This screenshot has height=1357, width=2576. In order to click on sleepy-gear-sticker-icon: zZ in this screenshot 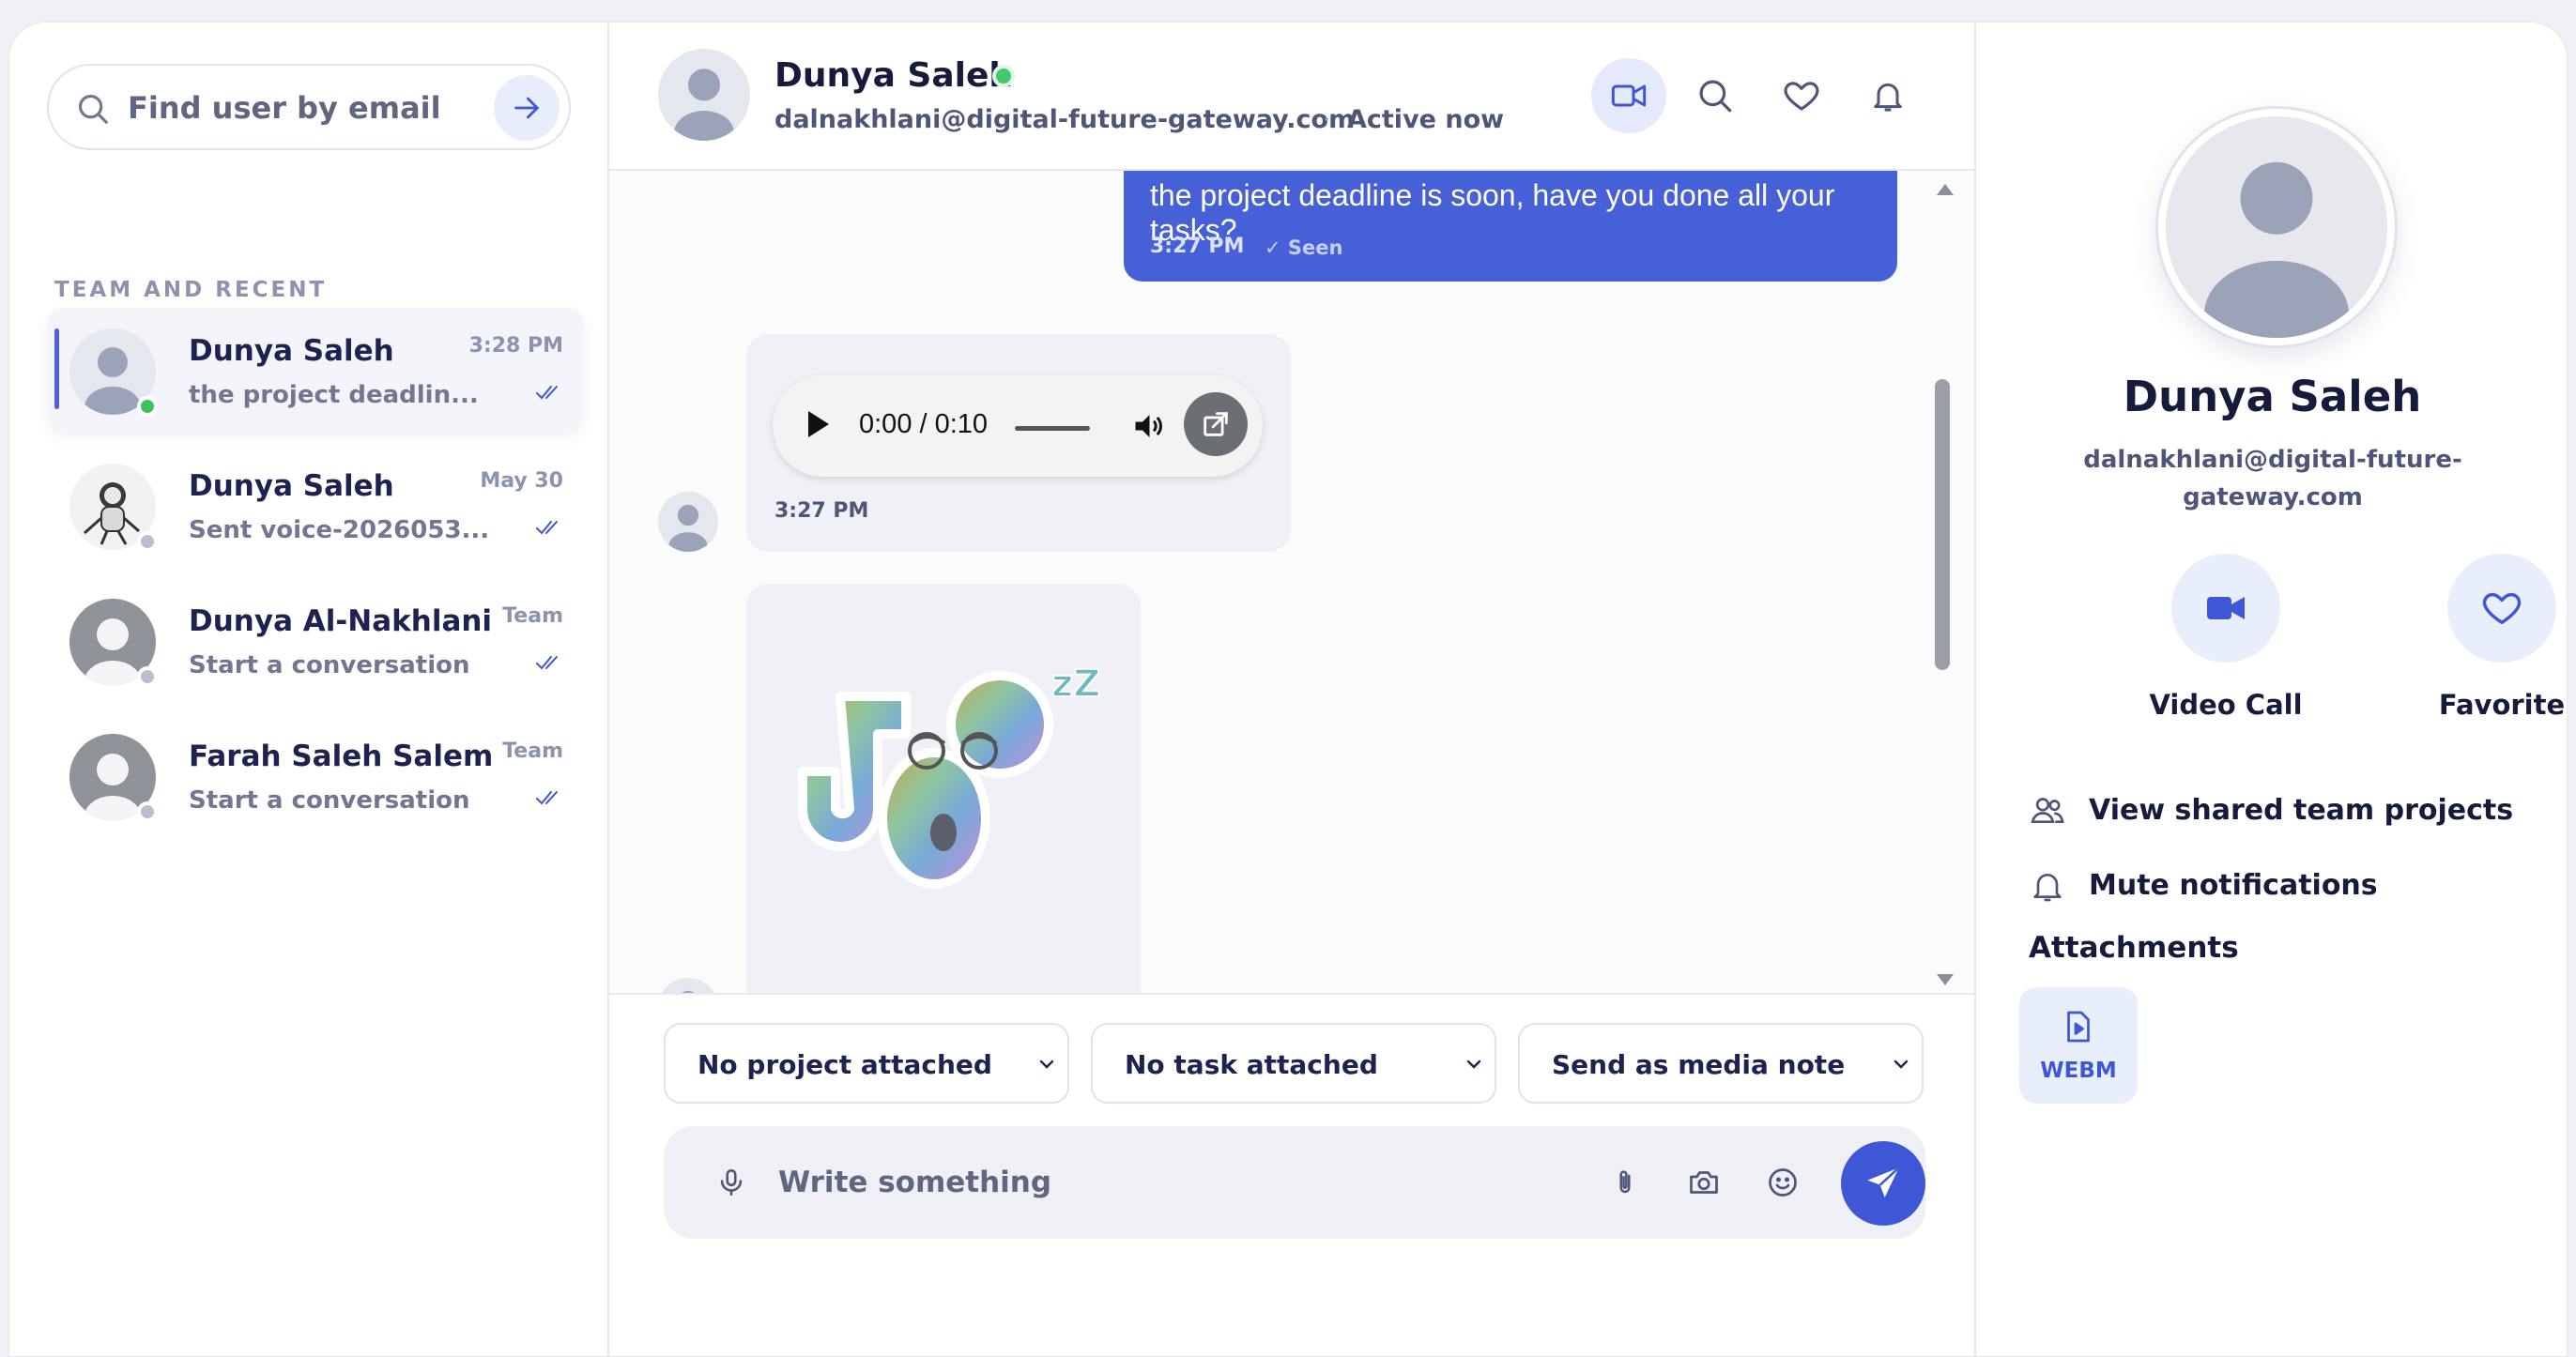, I will do `click(950, 776)`.